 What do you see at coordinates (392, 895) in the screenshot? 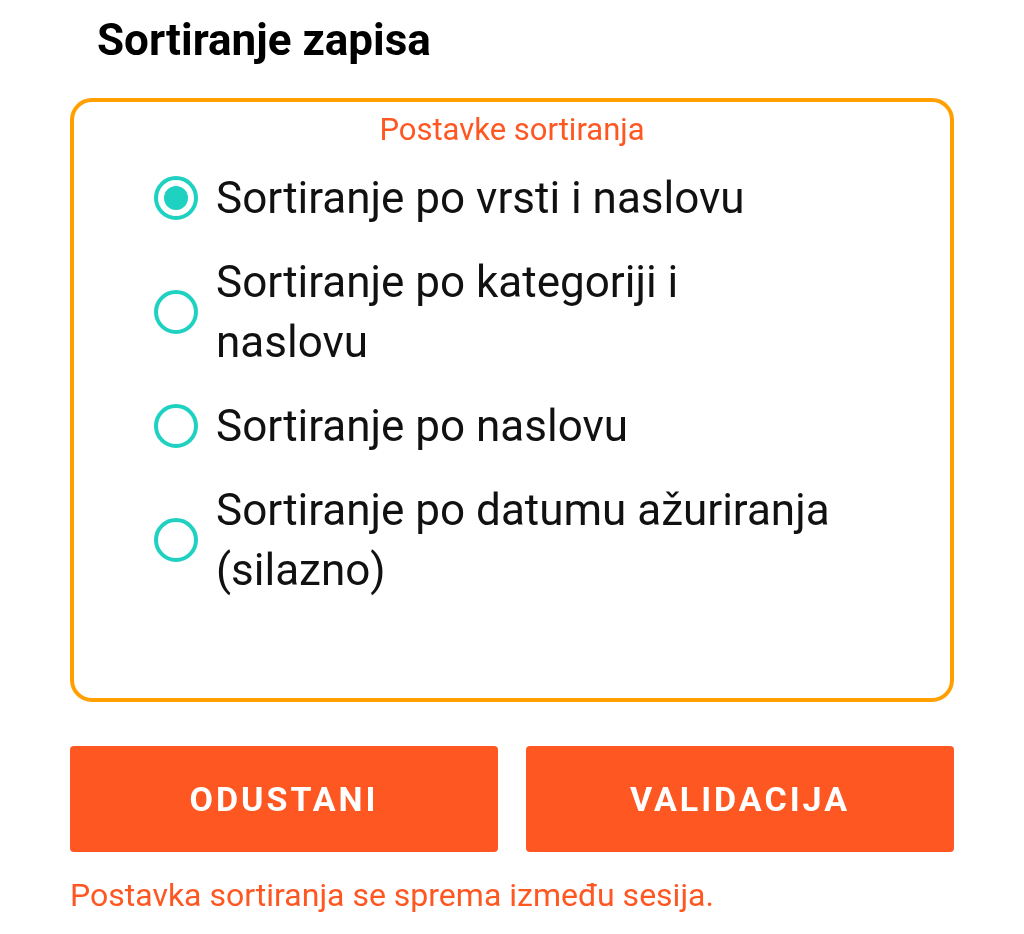
I see `info-text: Postavka sortiranja se sprema između sesija.` at bounding box center [392, 895].